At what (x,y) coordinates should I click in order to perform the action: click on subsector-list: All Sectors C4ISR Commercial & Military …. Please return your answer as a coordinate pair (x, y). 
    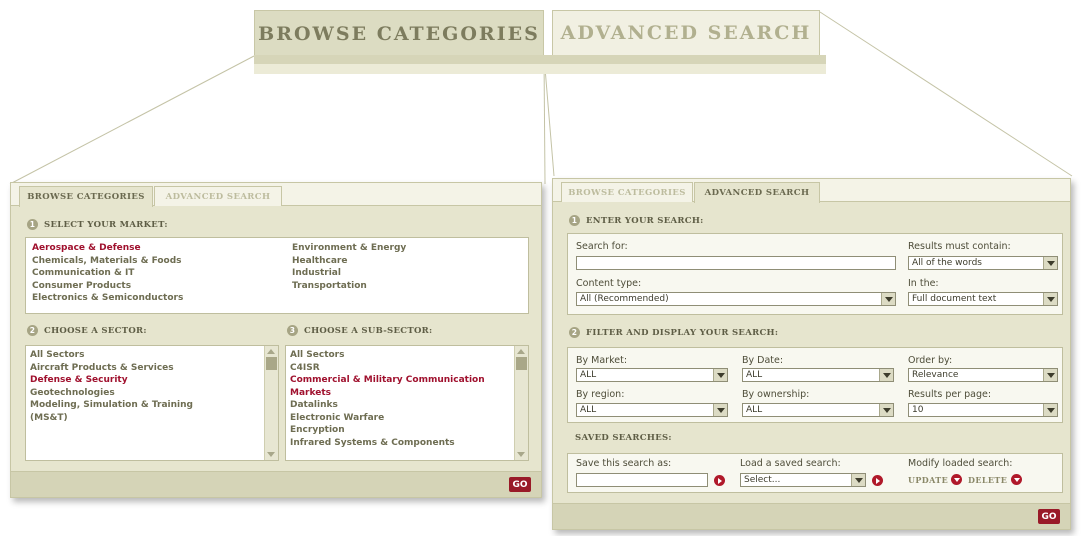
    Looking at the image, I should click on (407, 403).